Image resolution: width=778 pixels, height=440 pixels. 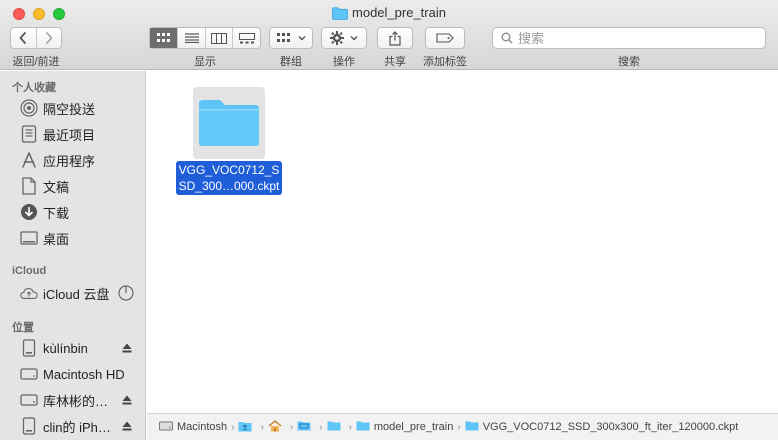 What do you see at coordinates (229, 170) in the screenshot?
I see `file-name-line: VGG_VOC0712_S` at bounding box center [229, 170].